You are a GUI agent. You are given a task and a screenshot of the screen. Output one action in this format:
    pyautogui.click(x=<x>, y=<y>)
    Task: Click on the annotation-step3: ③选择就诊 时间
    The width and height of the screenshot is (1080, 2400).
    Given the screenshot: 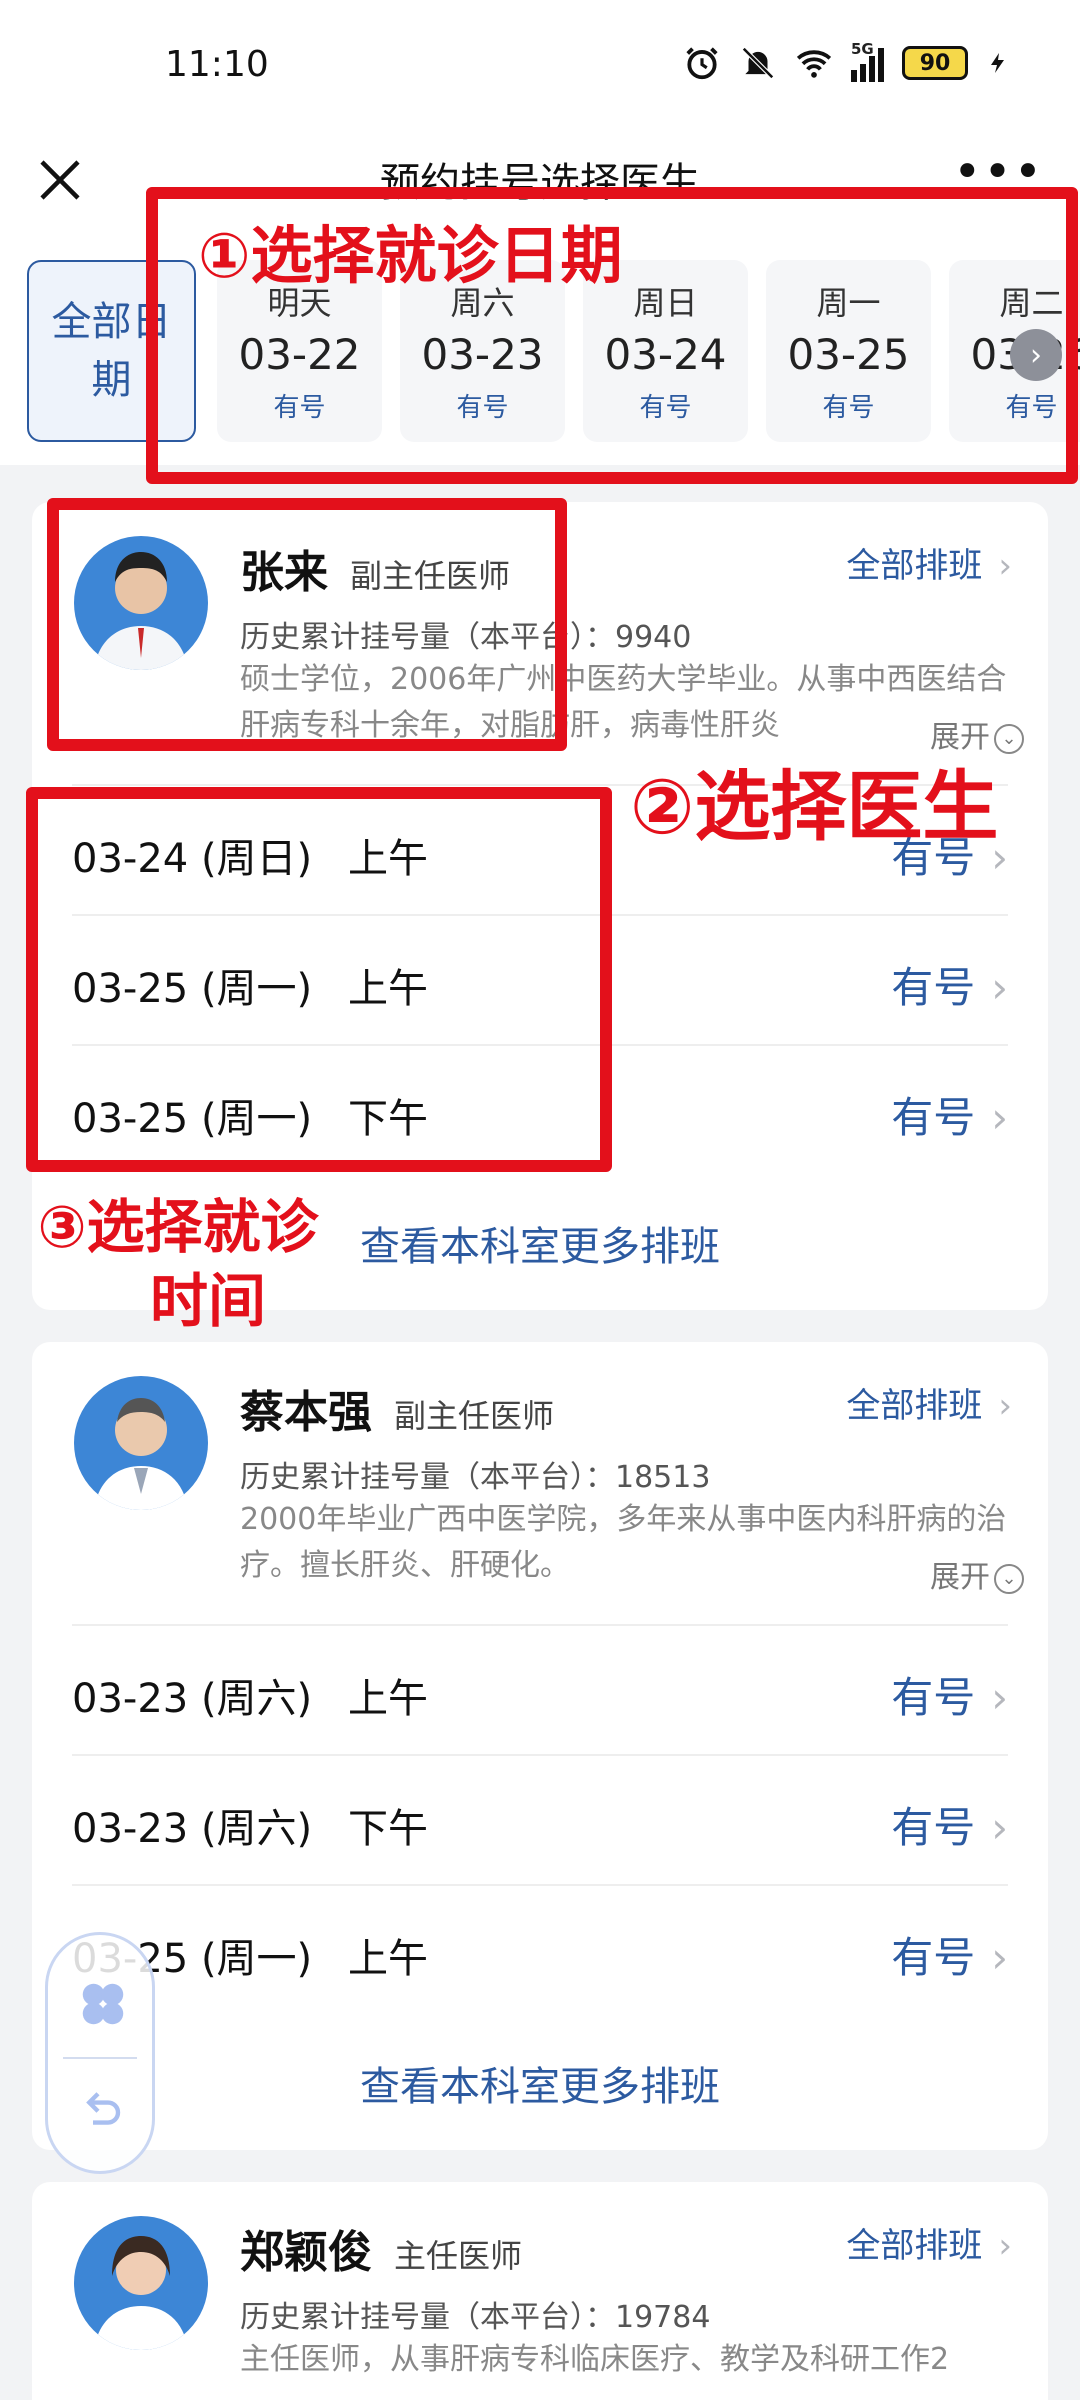 What is the action you would take?
    pyautogui.click(x=178, y=1264)
    